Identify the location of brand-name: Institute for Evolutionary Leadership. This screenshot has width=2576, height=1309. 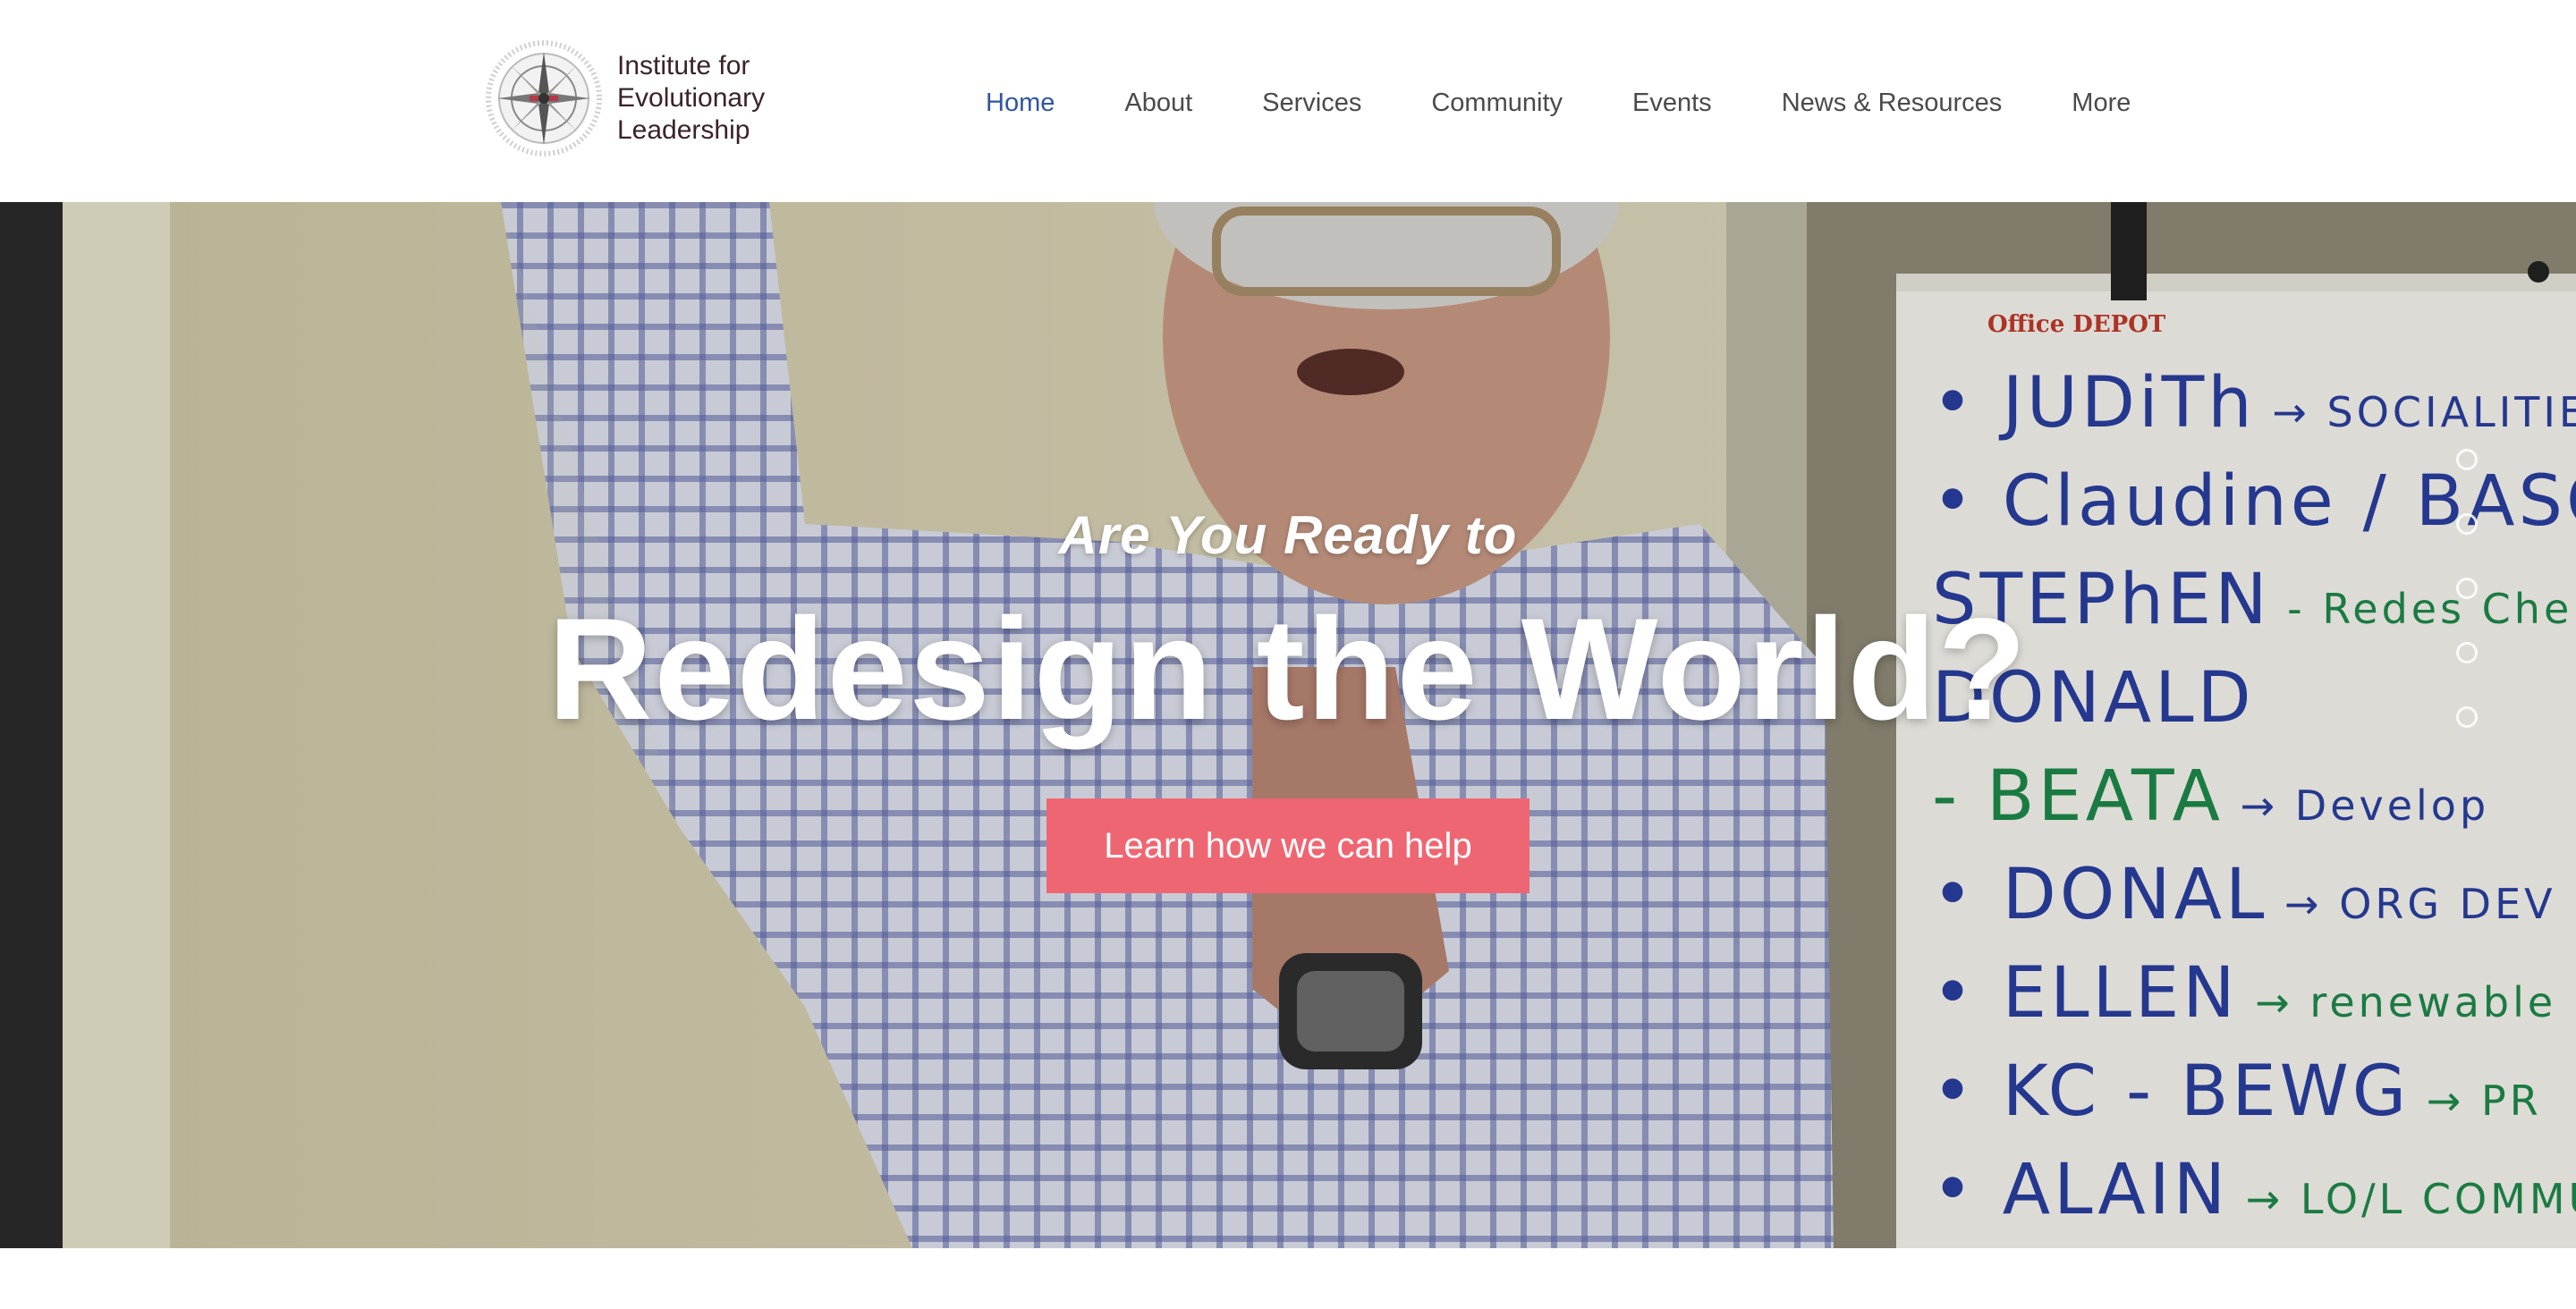
(691, 98).